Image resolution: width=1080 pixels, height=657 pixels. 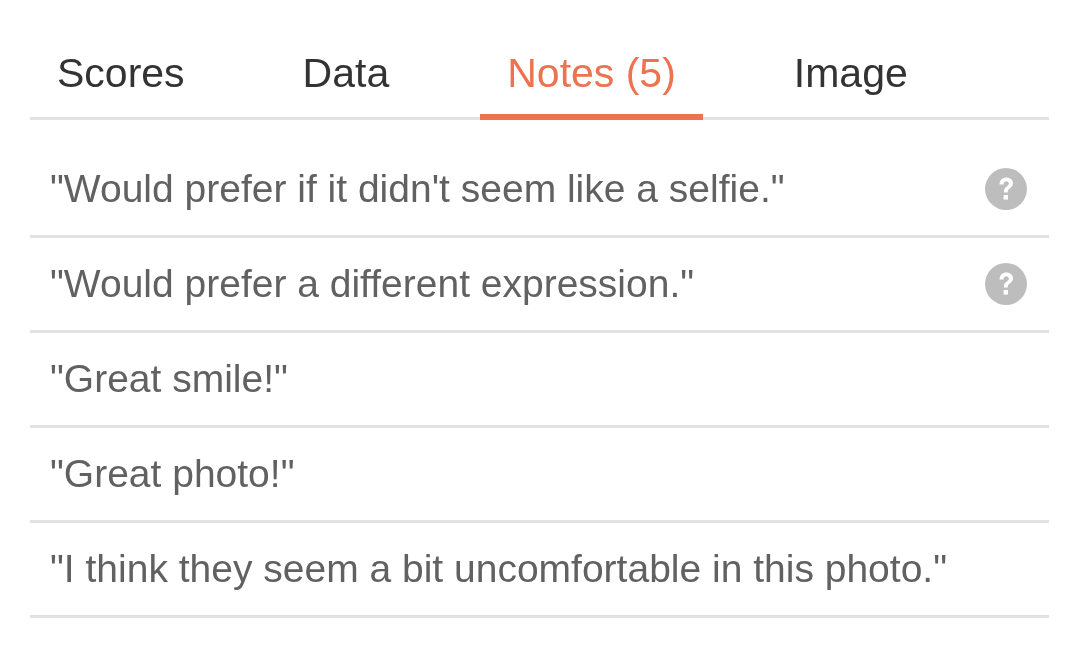 What do you see at coordinates (121, 79) in the screenshot?
I see `tab: Scores` at bounding box center [121, 79].